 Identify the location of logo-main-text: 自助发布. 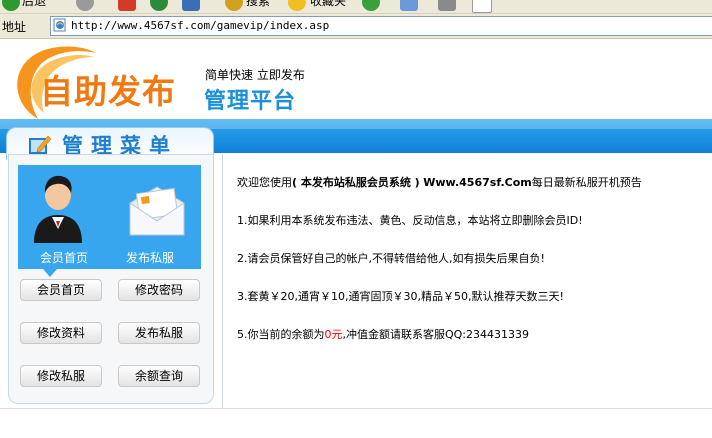
(108, 91).